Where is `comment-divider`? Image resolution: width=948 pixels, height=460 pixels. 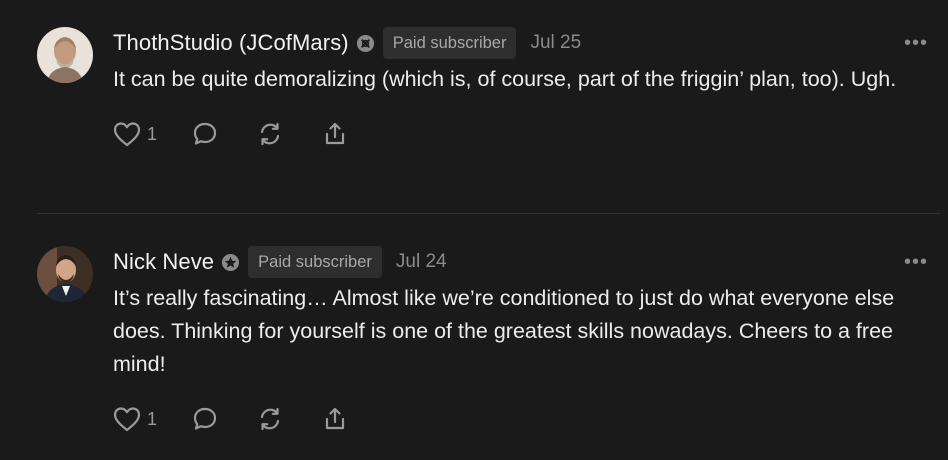
comment-divider is located at coordinates (488, 213).